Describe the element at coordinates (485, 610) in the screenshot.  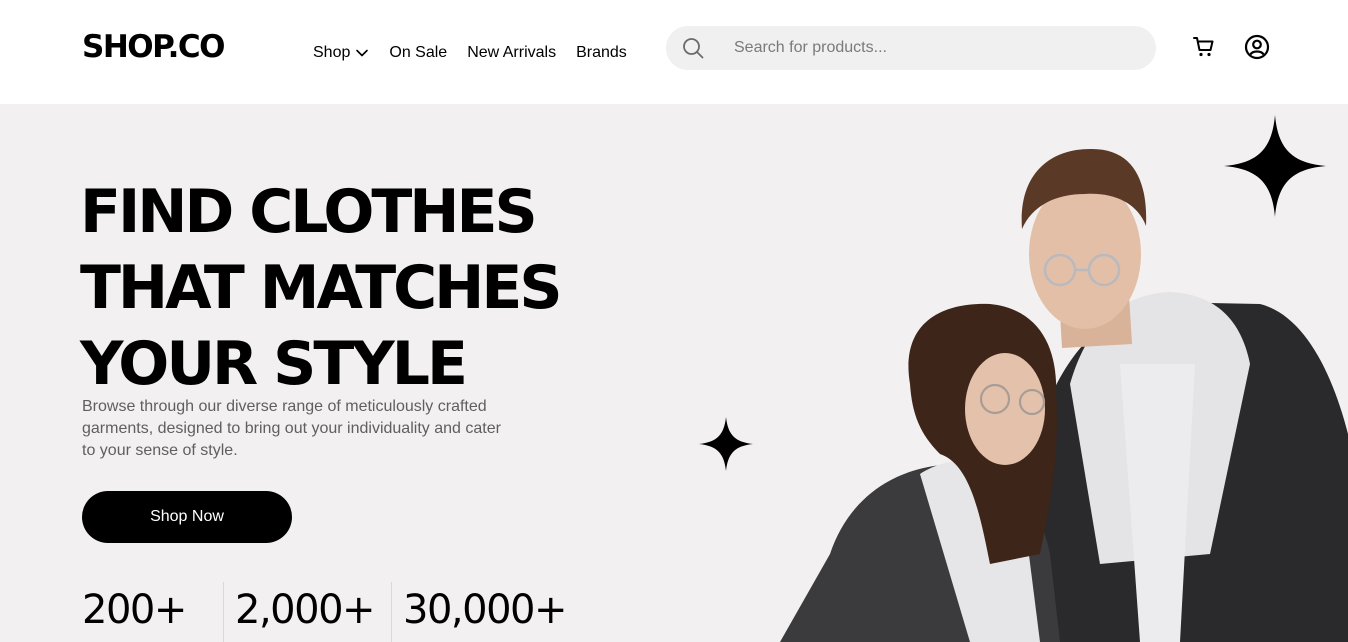
I see `stat-customers: 30,000+` at that location.